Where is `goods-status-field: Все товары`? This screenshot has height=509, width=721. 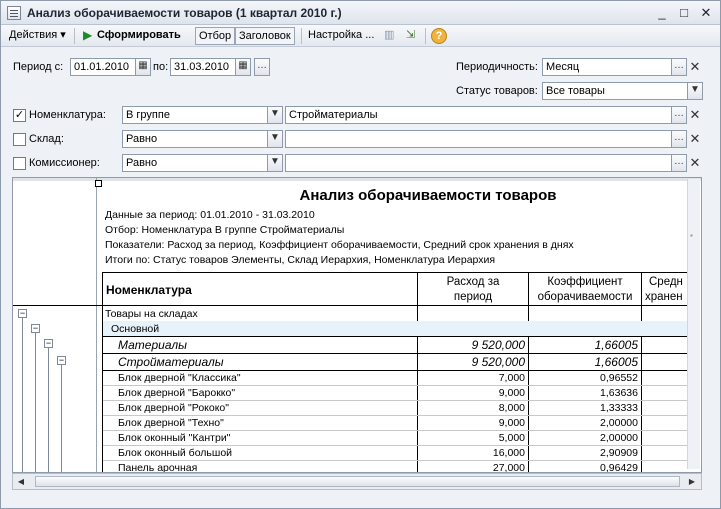
goods-status-field: Все товары is located at coordinates (615, 91).